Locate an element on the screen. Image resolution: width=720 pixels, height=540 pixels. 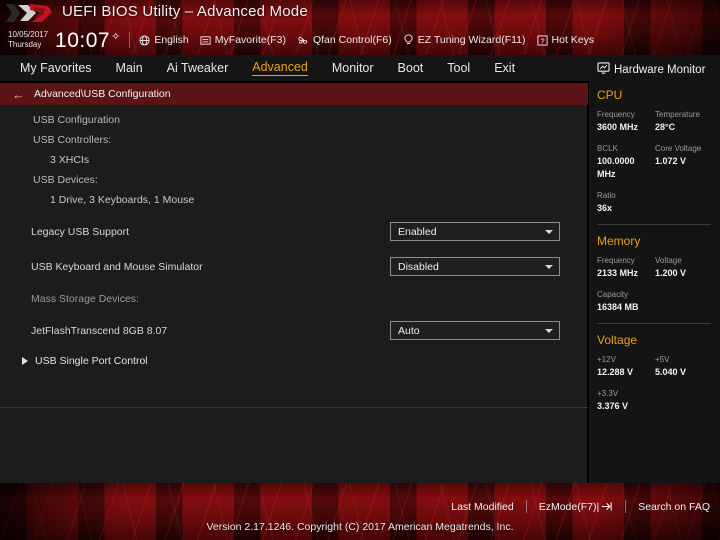
hw-voltage-row-1: +12V 12.288 V +5V 5.040 V is located at coordinates (658, 366).